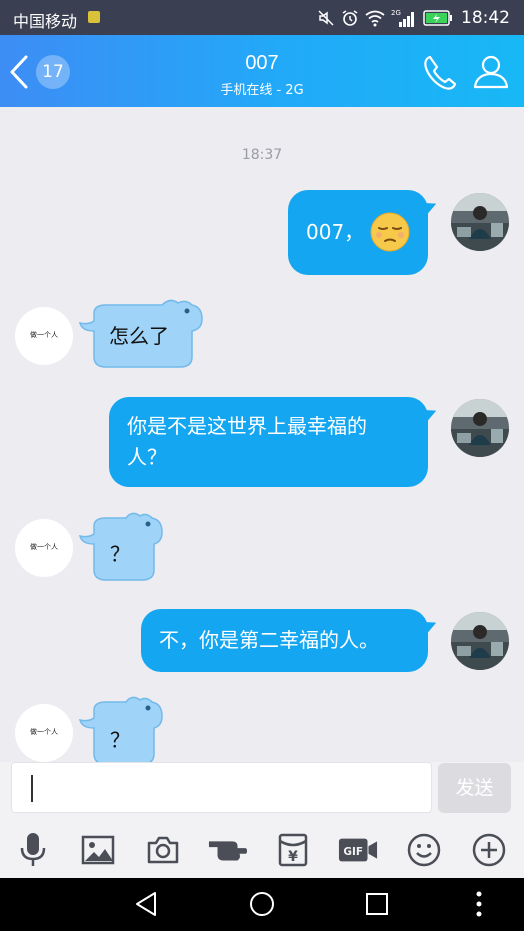  I want to click on gif-button: GIF, so click(358, 850).